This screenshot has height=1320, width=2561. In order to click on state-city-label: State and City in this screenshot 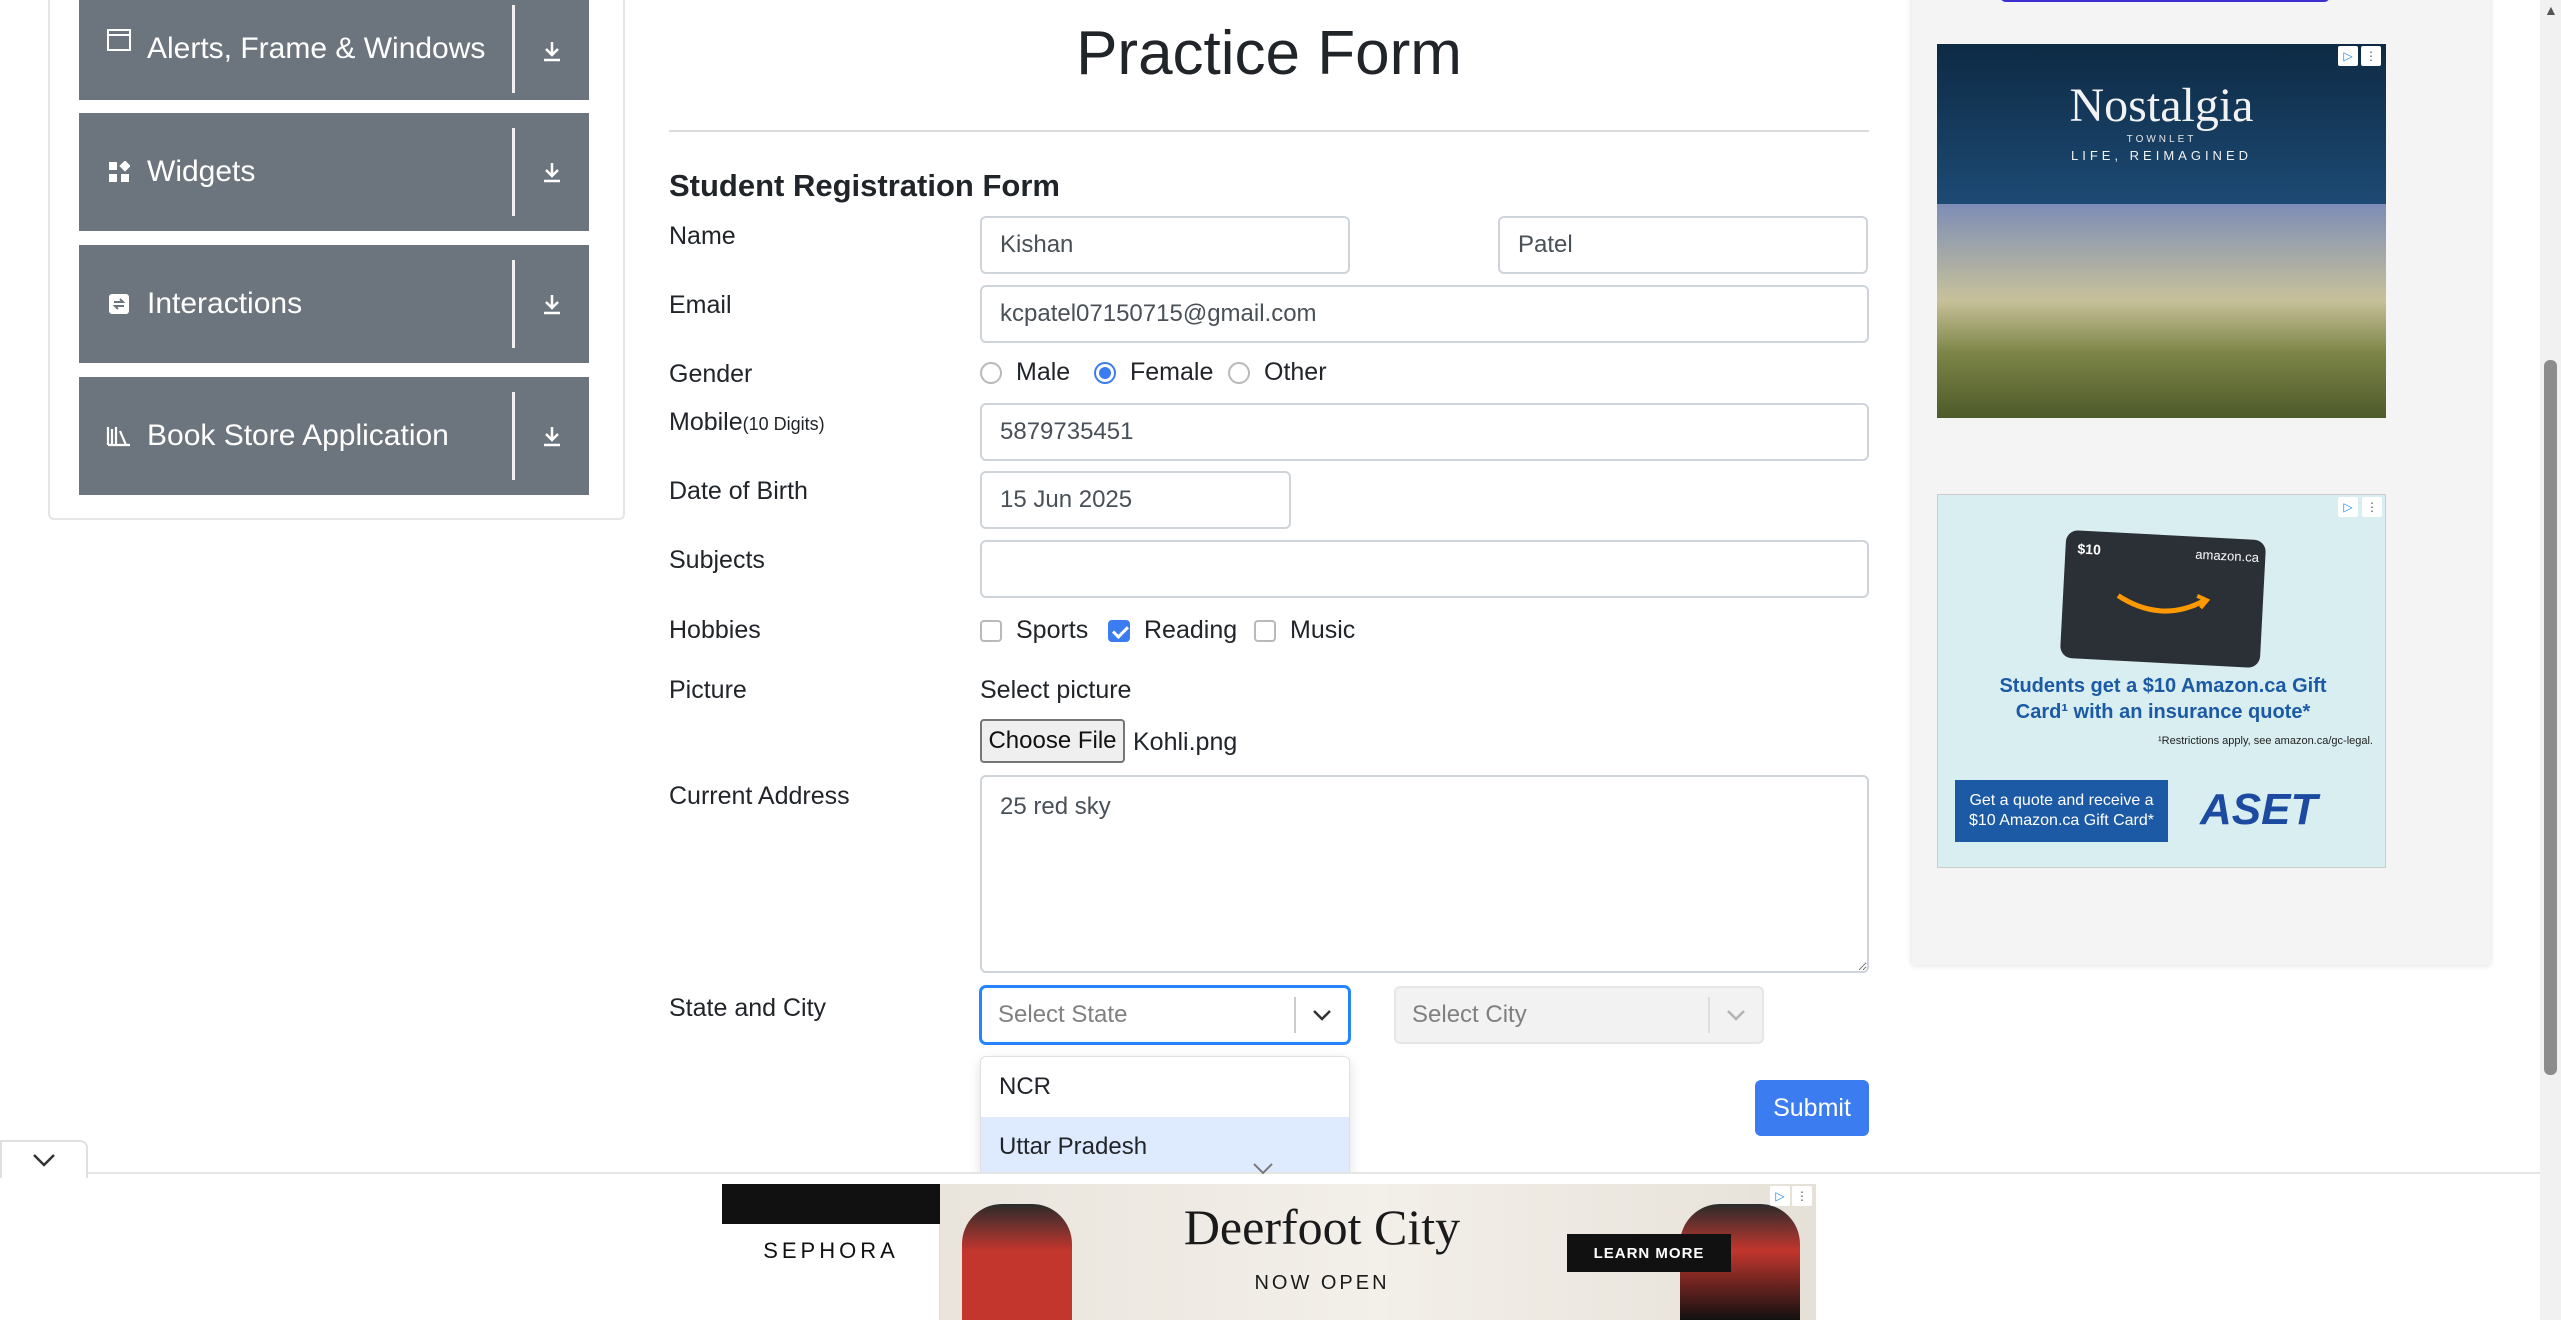, I will do `click(748, 1008)`.